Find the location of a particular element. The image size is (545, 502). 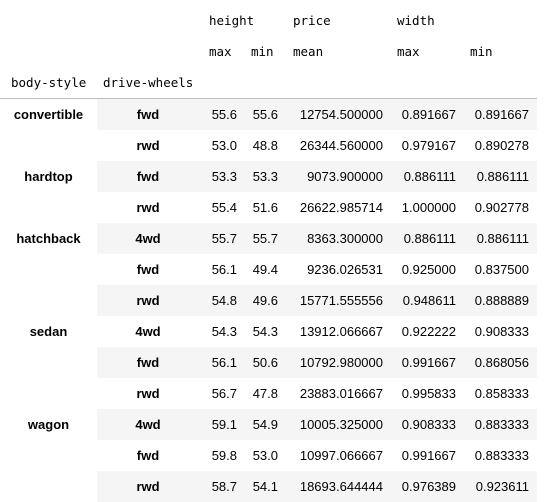

width-min-cell: 0.923611 is located at coordinates (502, 486).